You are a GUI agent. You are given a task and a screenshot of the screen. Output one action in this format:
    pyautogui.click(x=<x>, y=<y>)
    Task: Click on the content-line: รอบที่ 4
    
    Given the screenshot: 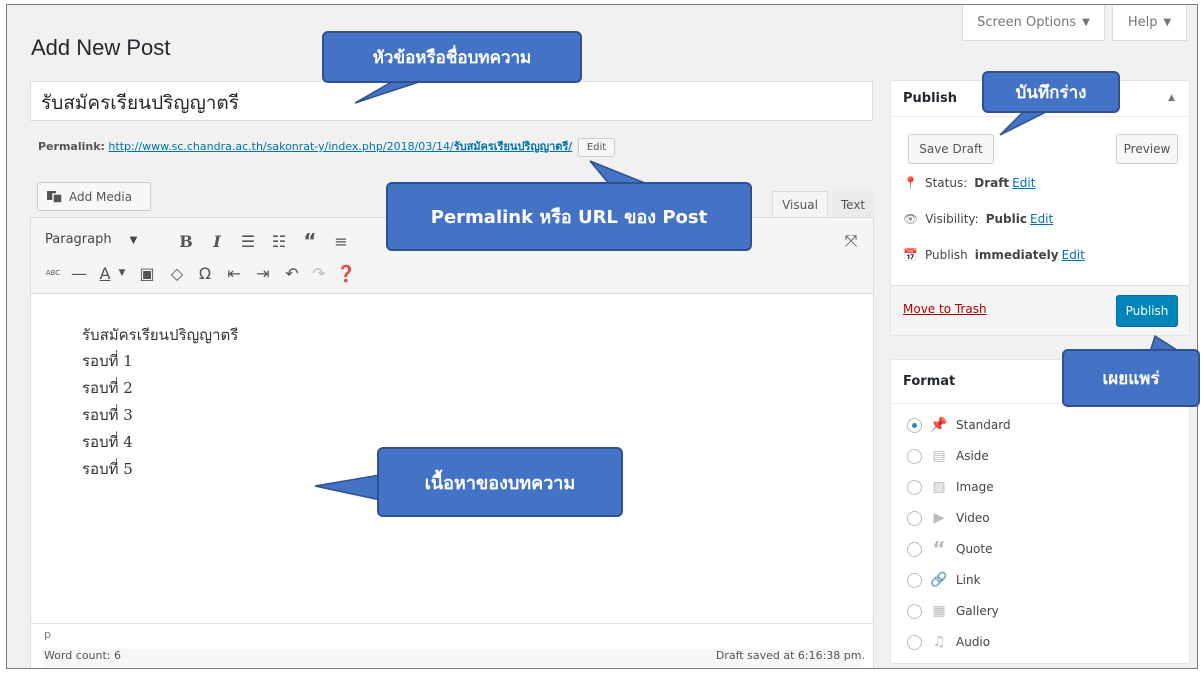 What is the action you would take?
    pyautogui.click(x=107, y=442)
    